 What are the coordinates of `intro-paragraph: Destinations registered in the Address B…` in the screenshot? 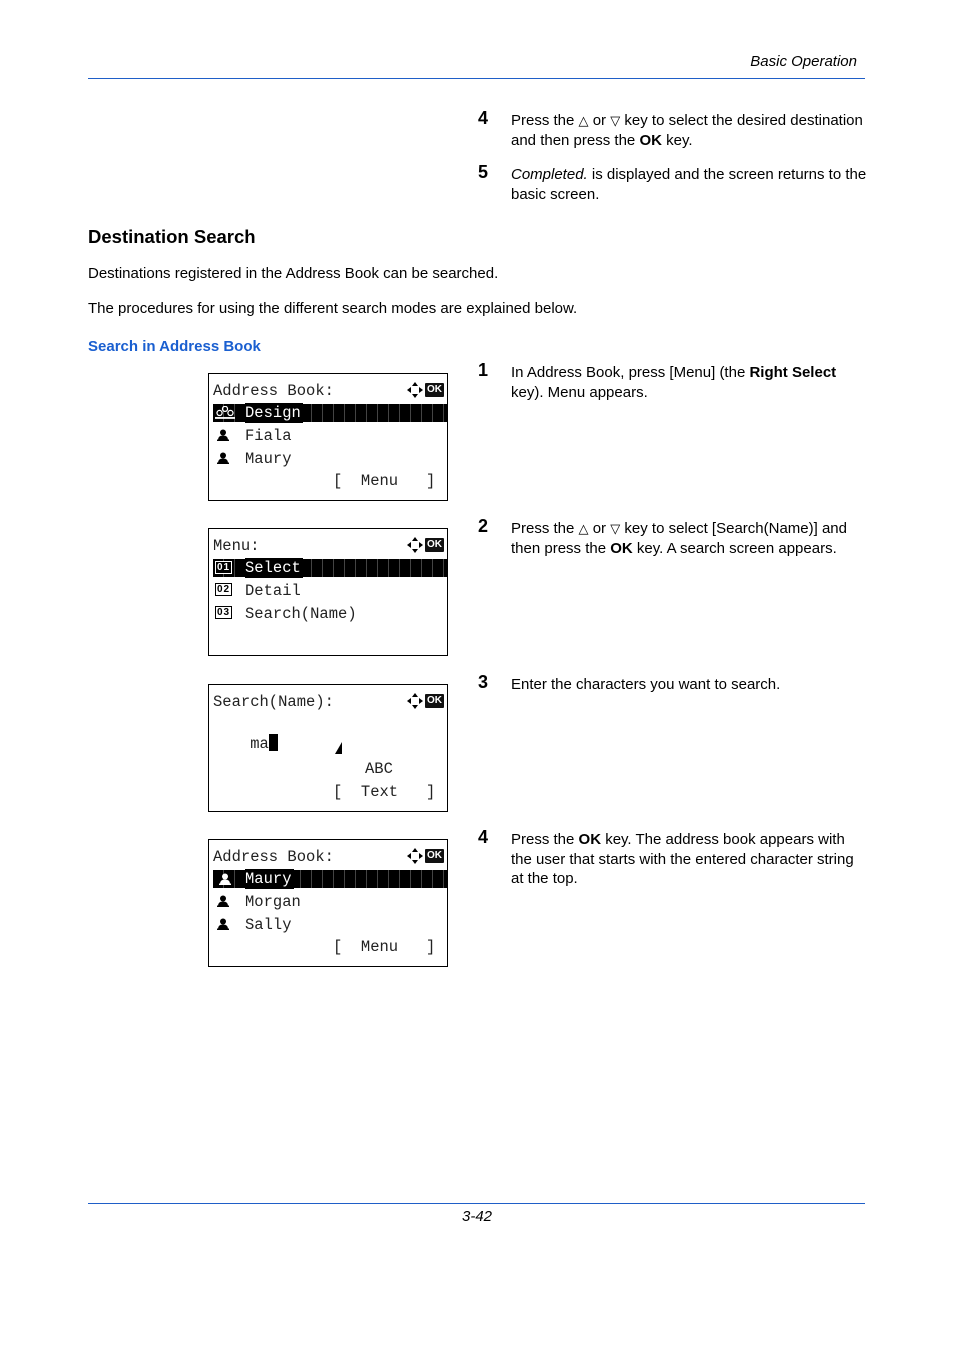 It's located at (293, 273).